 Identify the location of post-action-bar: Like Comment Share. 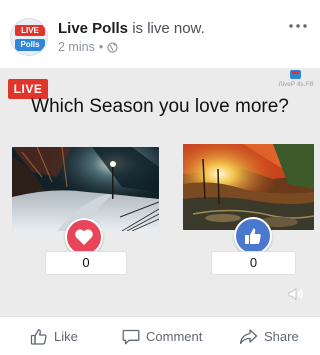
(160, 335).